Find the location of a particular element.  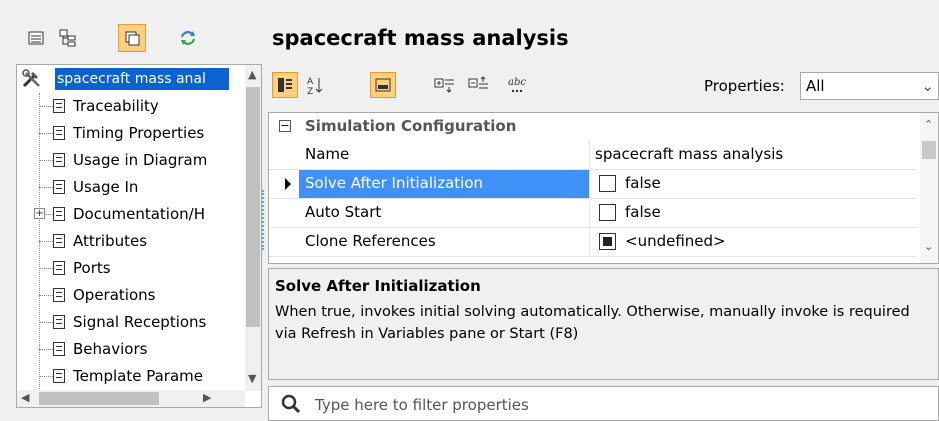

tree-horizontal-thumb is located at coordinates (99, 398).